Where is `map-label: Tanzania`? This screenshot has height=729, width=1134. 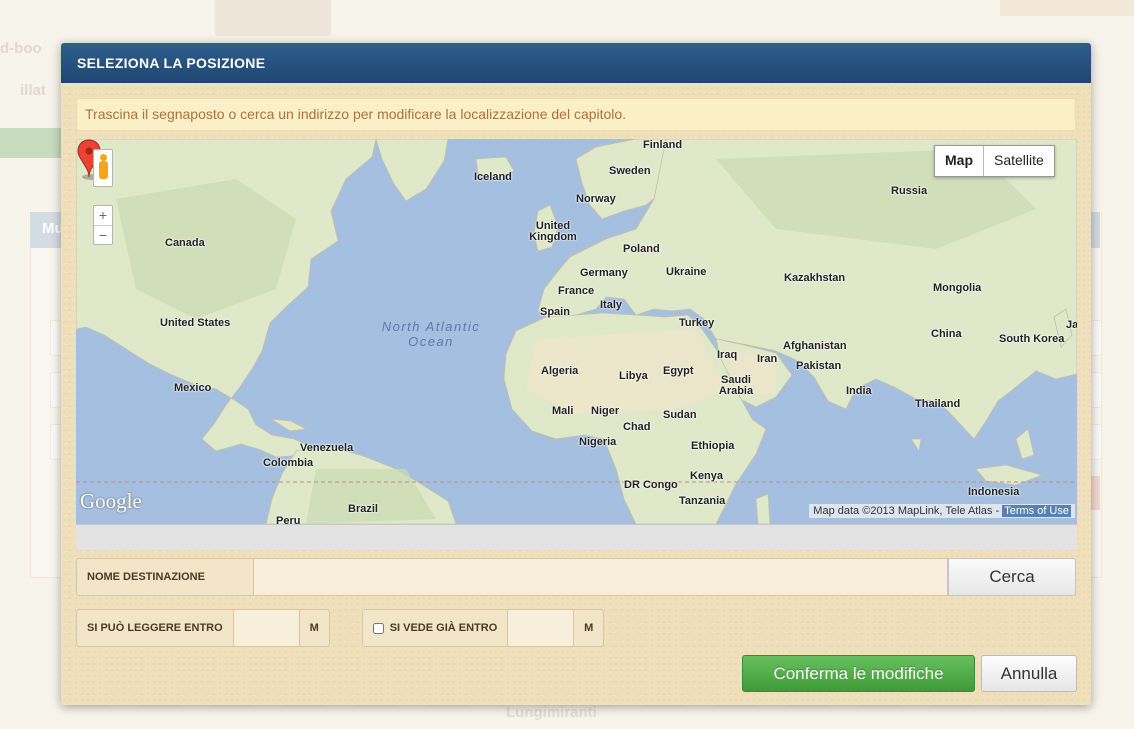 map-label: Tanzania is located at coordinates (702, 501).